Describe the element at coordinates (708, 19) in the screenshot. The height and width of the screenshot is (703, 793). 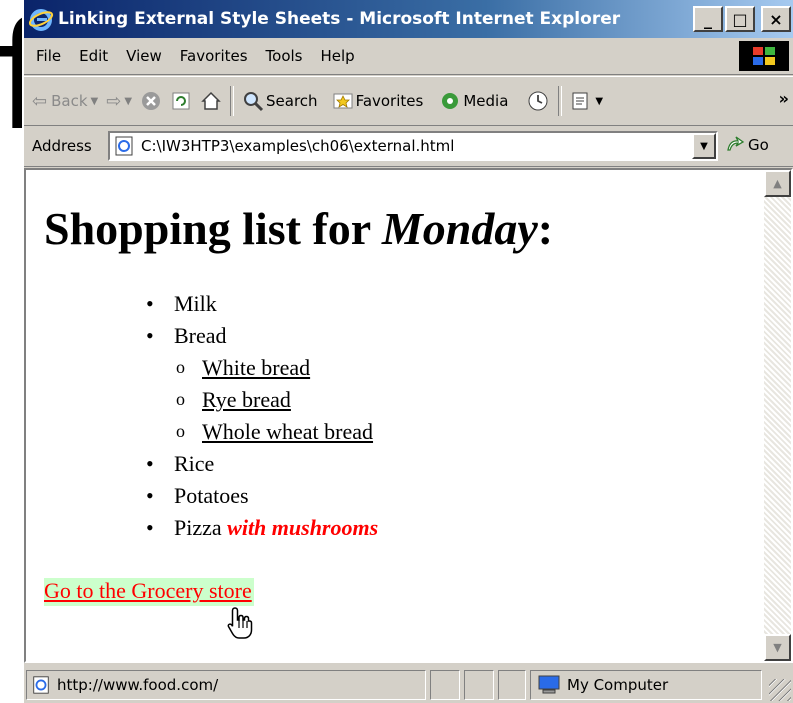
I see `minimize-button: _` at that location.